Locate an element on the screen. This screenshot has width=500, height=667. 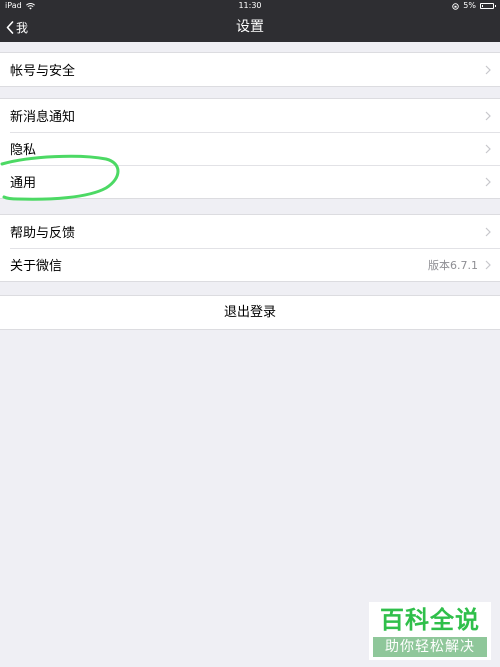
settings-item-label: 新消息通知 is located at coordinates (43, 117).